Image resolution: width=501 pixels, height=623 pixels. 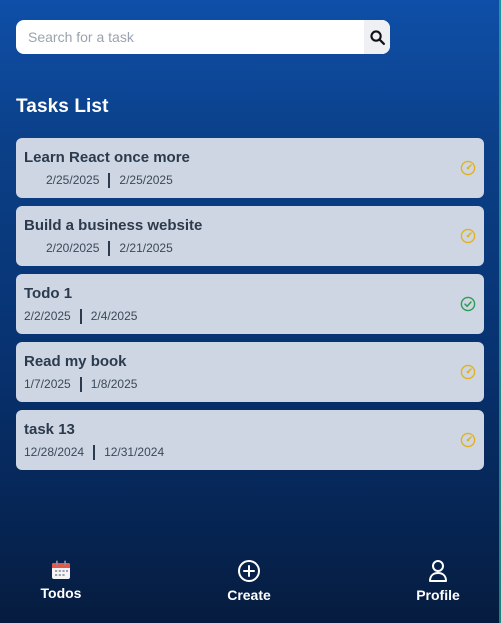 What do you see at coordinates (47, 316) in the screenshot?
I see `task-start-date: 2/2/2025` at bounding box center [47, 316].